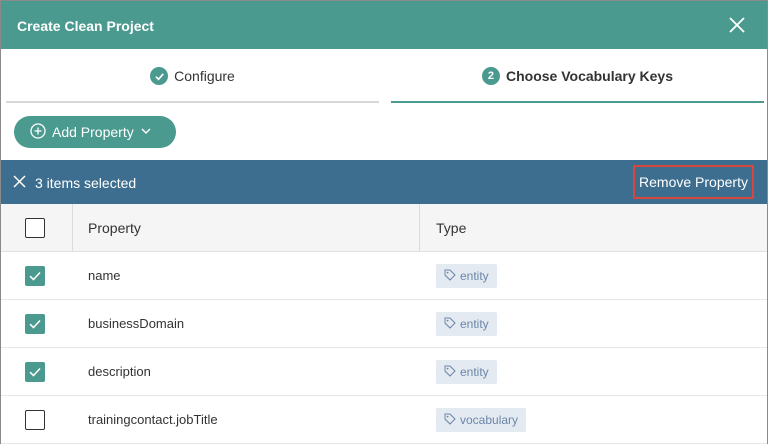  What do you see at coordinates (114, 228) in the screenshot?
I see `column-header-property: Property` at bounding box center [114, 228].